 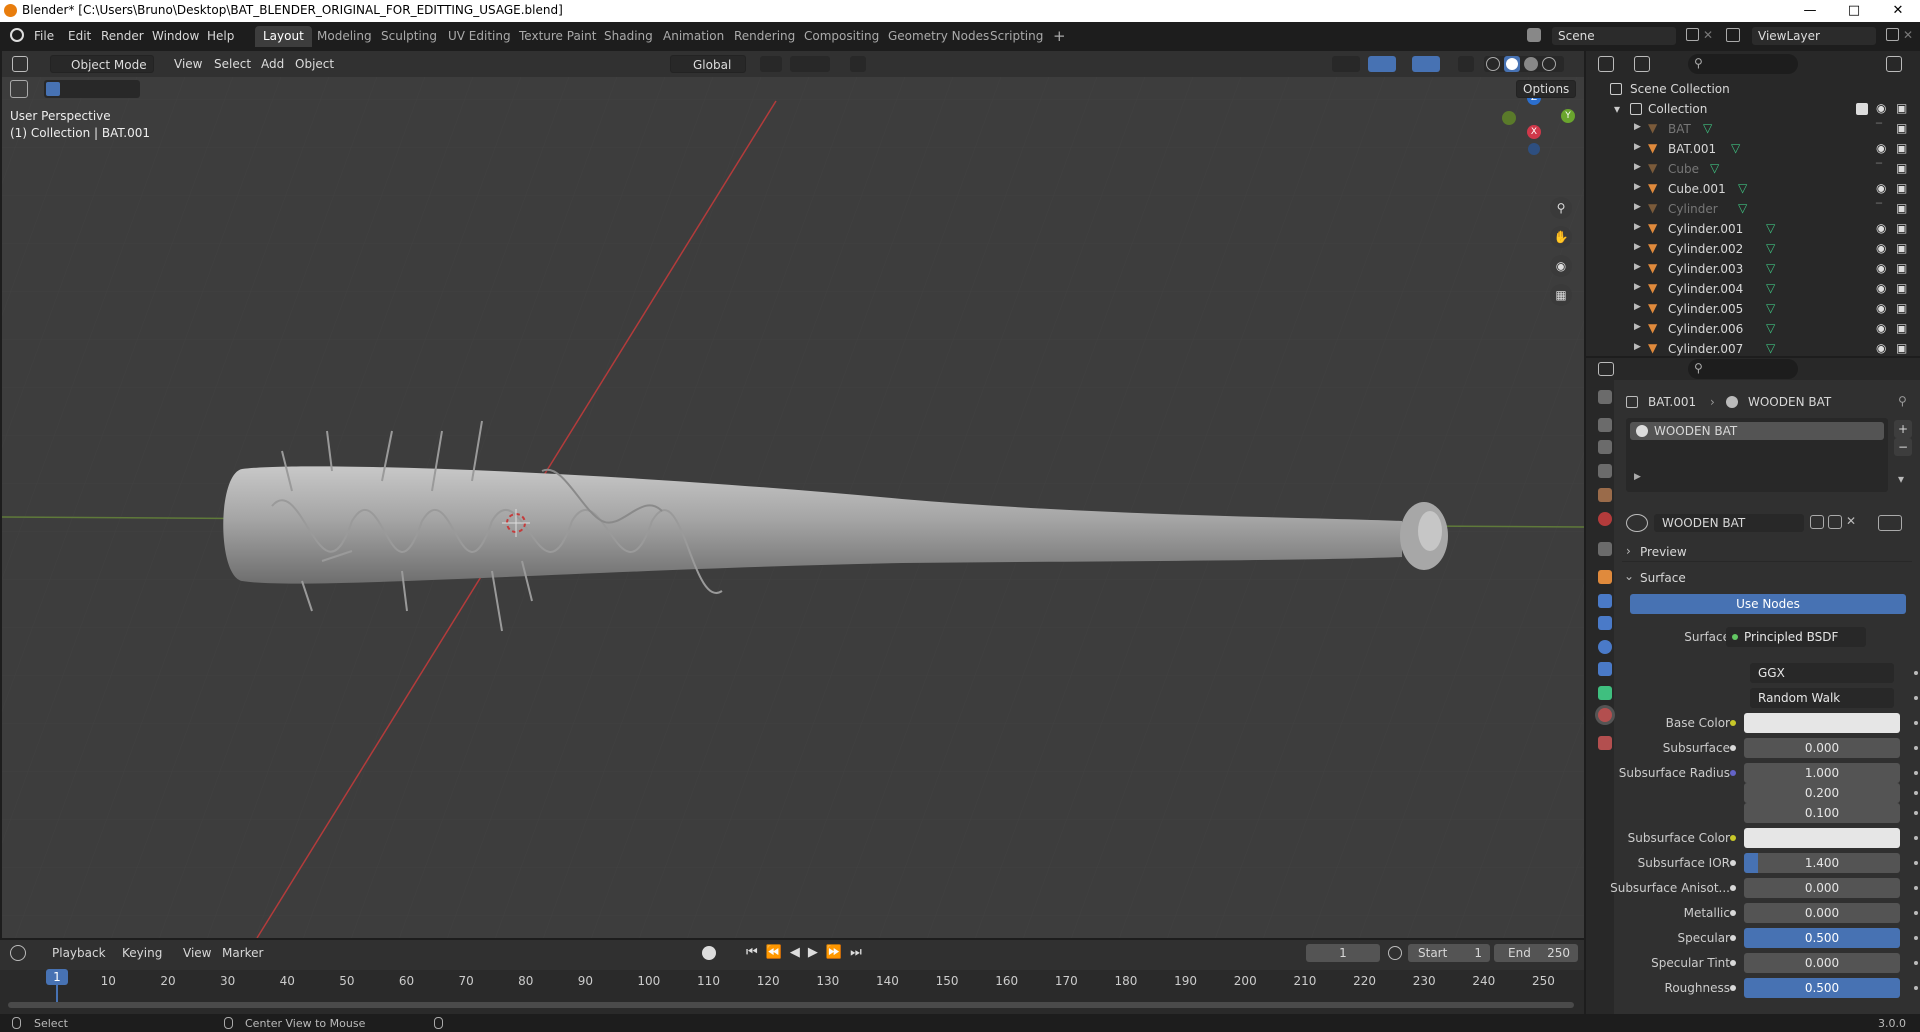 I want to click on outliner-object-row: ▶ ▼ Cylinder.003 ▽ ◉ ▣, so click(x=1753, y=269).